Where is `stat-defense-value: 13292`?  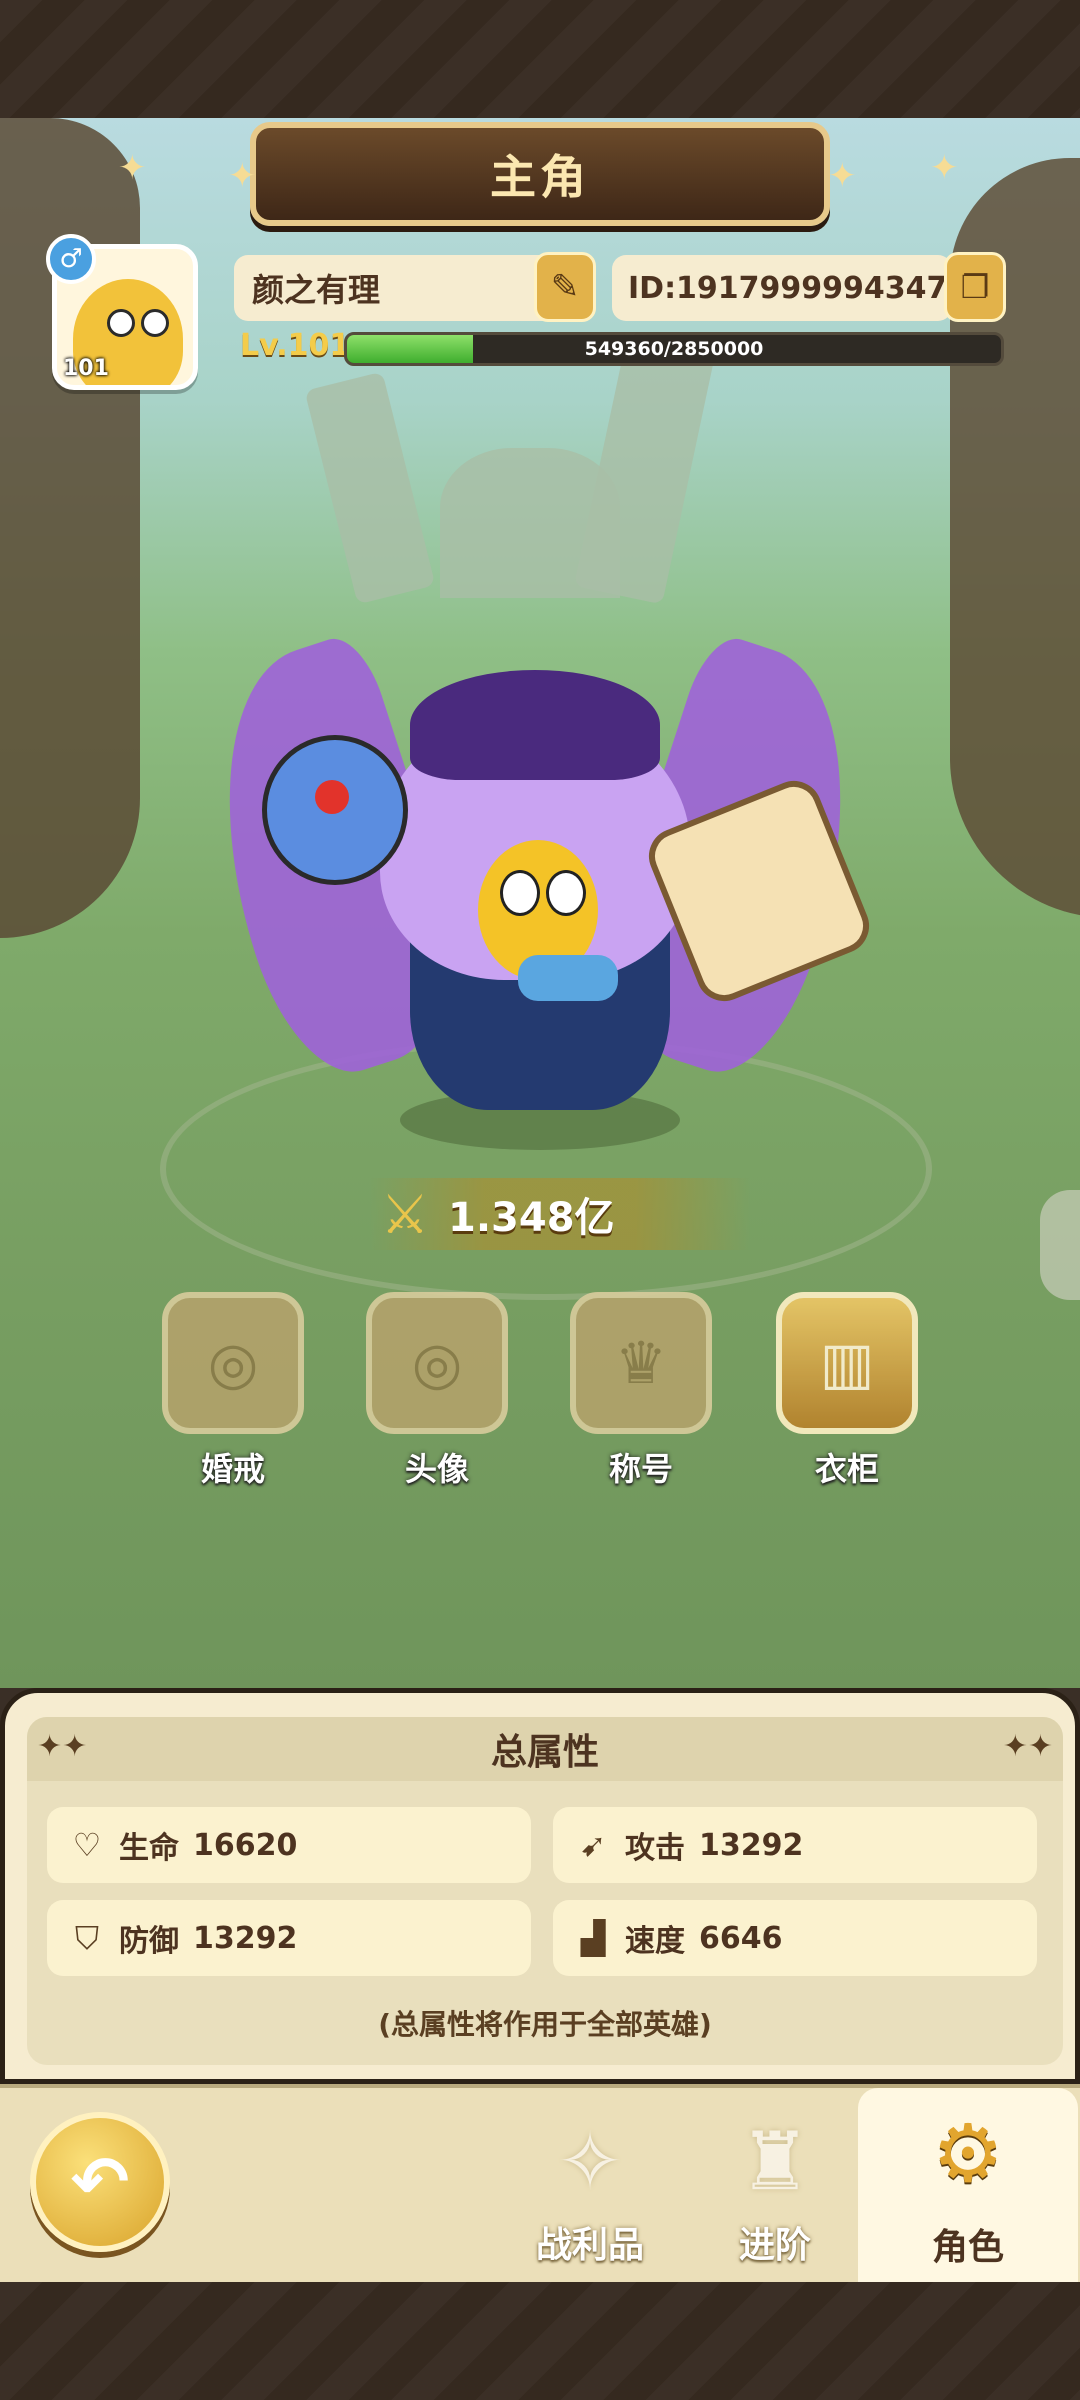
stat-defense-value: 13292 is located at coordinates (245, 1938).